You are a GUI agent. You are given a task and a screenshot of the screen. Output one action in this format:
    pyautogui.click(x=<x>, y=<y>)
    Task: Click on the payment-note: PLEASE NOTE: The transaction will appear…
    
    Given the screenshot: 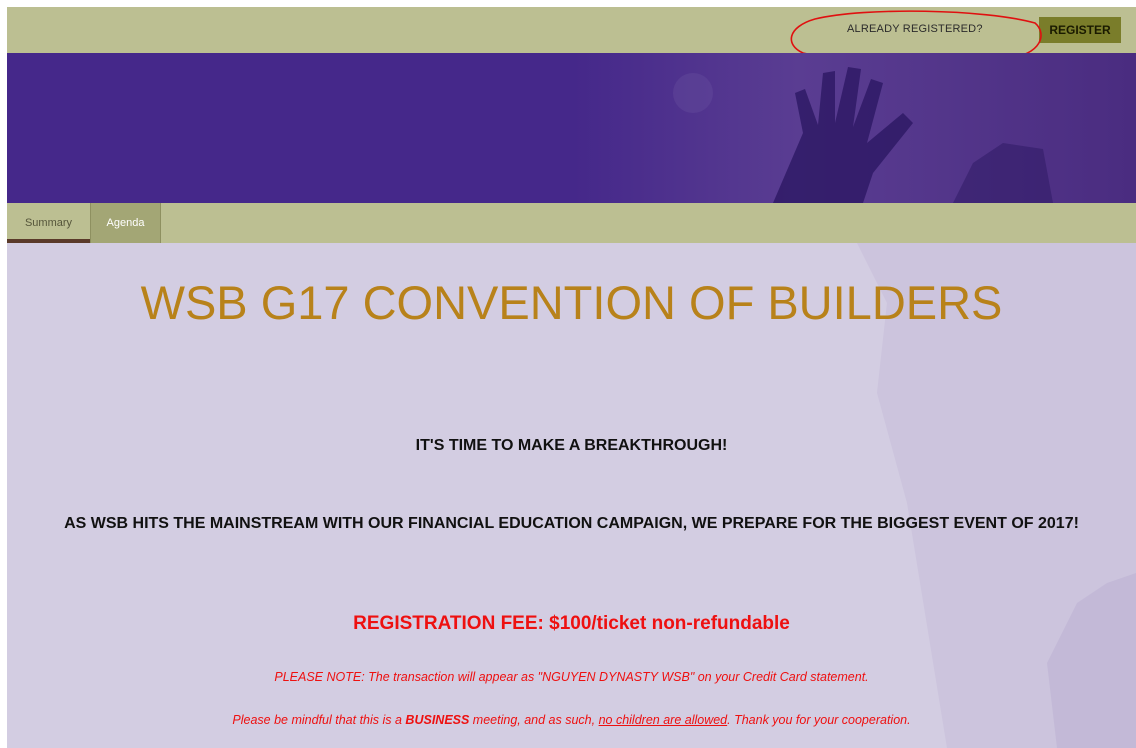 What is the action you would take?
    pyautogui.click(x=571, y=677)
    